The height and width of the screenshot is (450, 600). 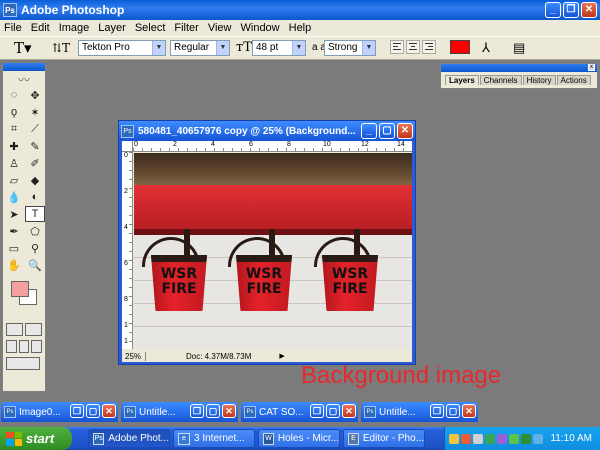 I want to click on status-menu-arrow-icon: ▶, so click(x=281, y=356).